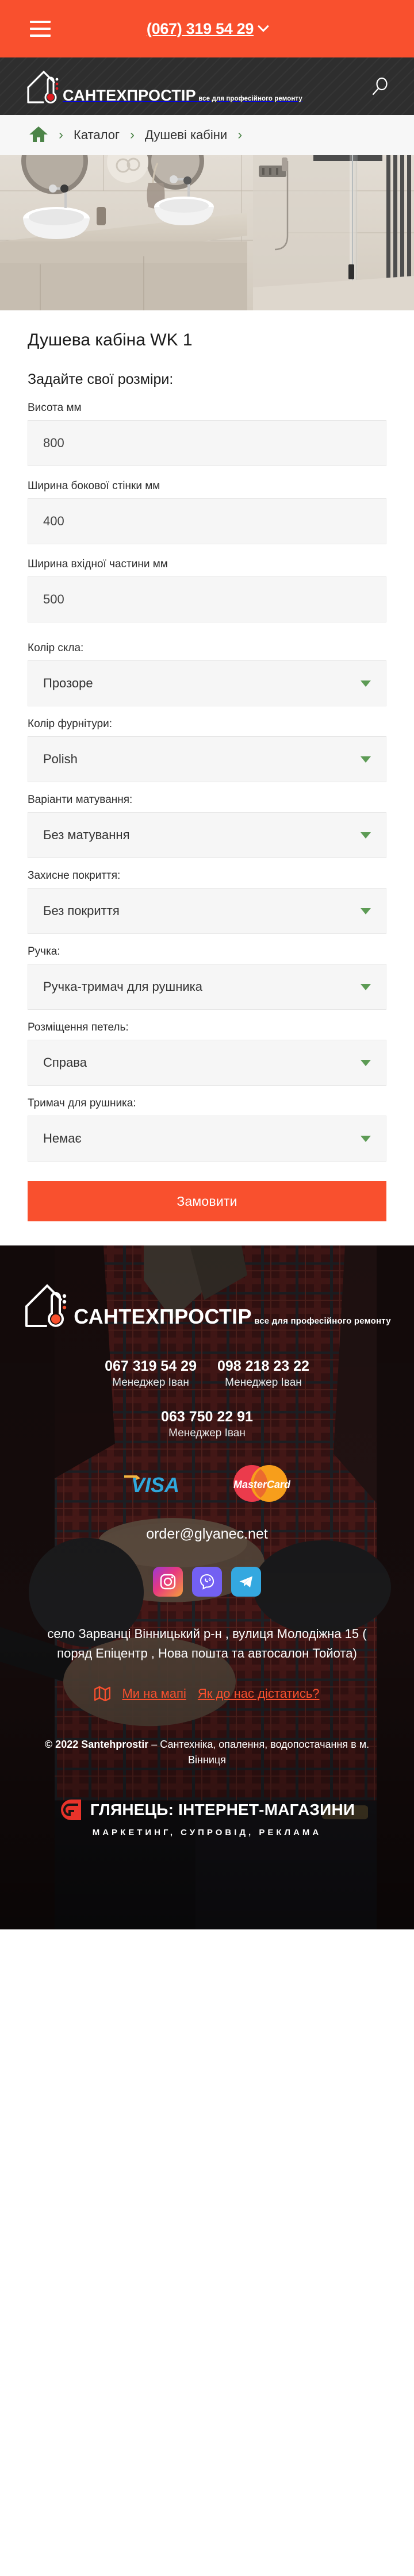  I want to click on copyright-bold: © 2022 Santehprostir, so click(96, 1744).